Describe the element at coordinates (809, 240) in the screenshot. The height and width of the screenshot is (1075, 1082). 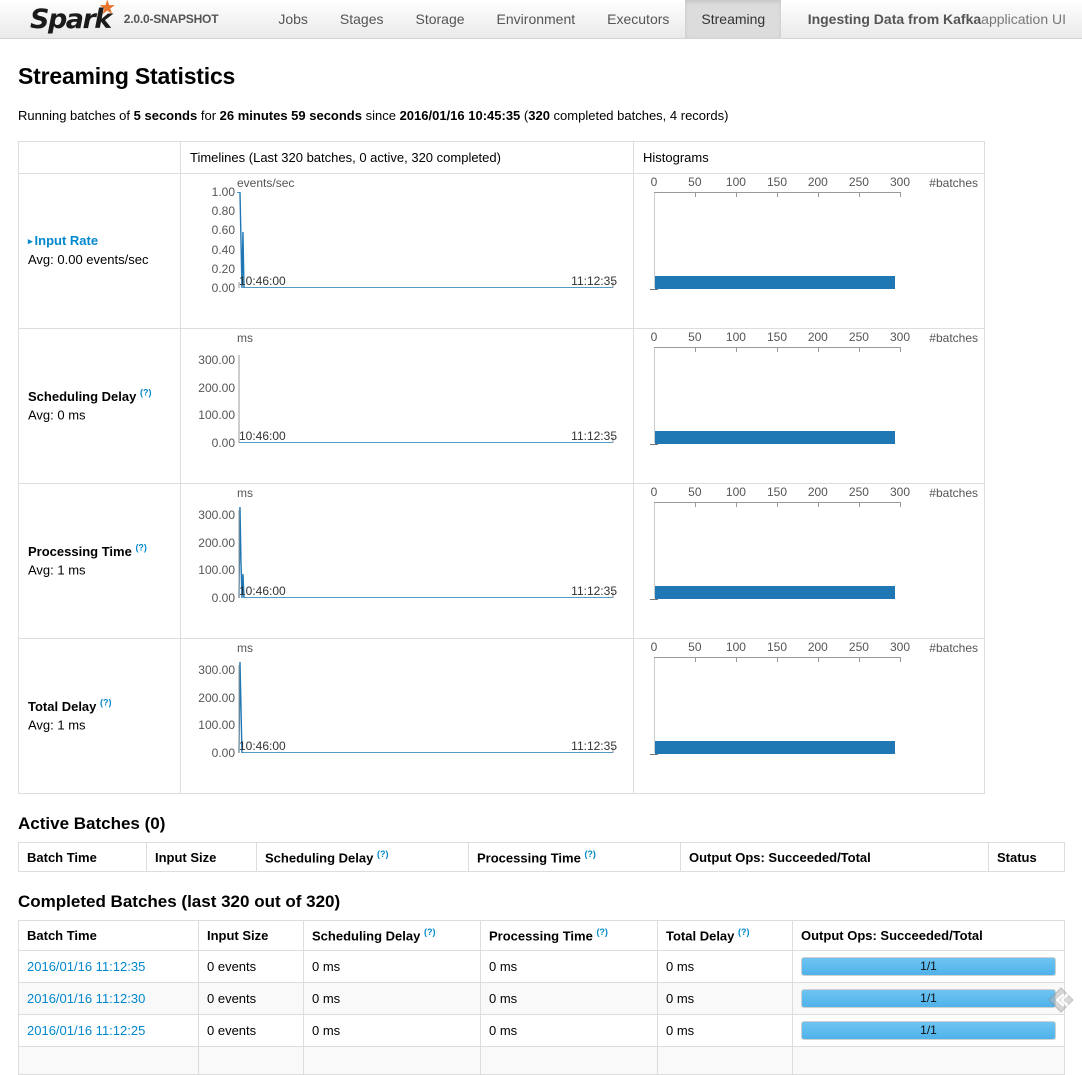
I see `input-rate-histogram-chart: #batches 0 50` at that location.